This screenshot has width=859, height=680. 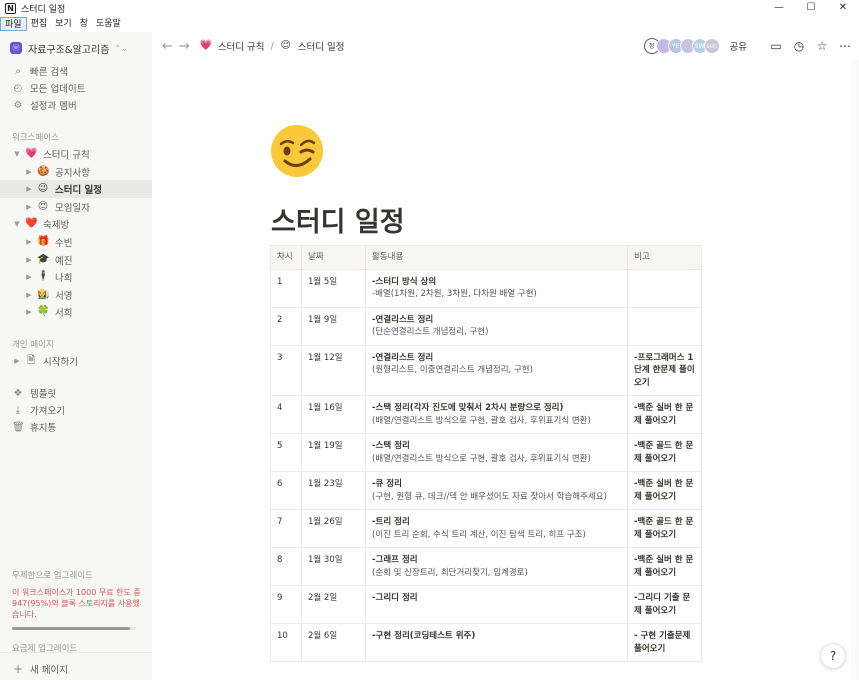 I want to click on help-button: ?, so click(x=833, y=656).